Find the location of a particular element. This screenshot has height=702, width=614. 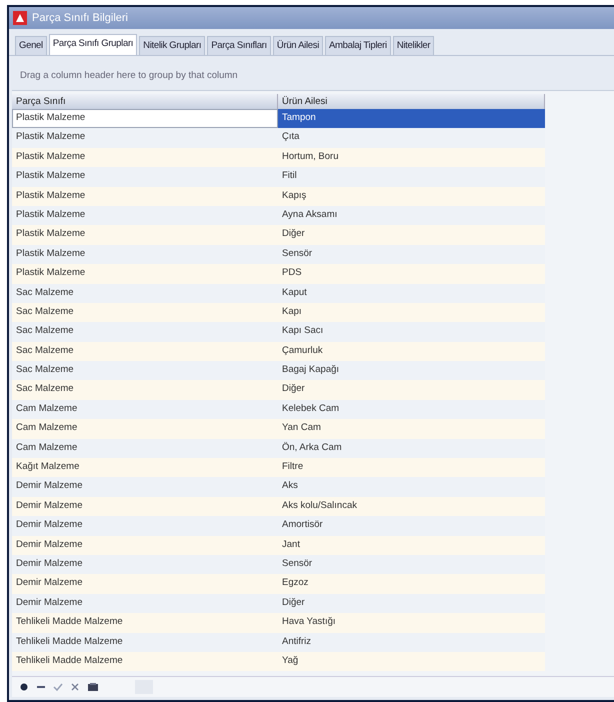

app-icon is located at coordinates (20, 18).